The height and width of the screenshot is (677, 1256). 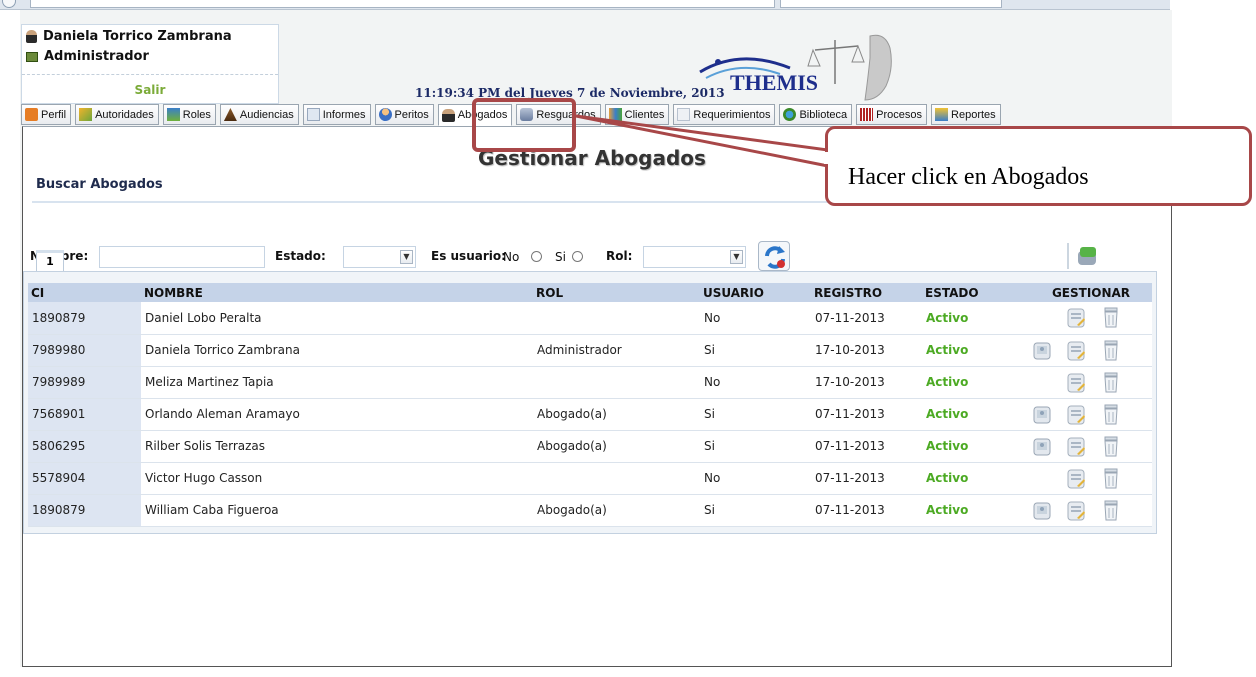 What do you see at coordinates (968, 177) in the screenshot?
I see `annotation-text: Hacer click en Abogados` at bounding box center [968, 177].